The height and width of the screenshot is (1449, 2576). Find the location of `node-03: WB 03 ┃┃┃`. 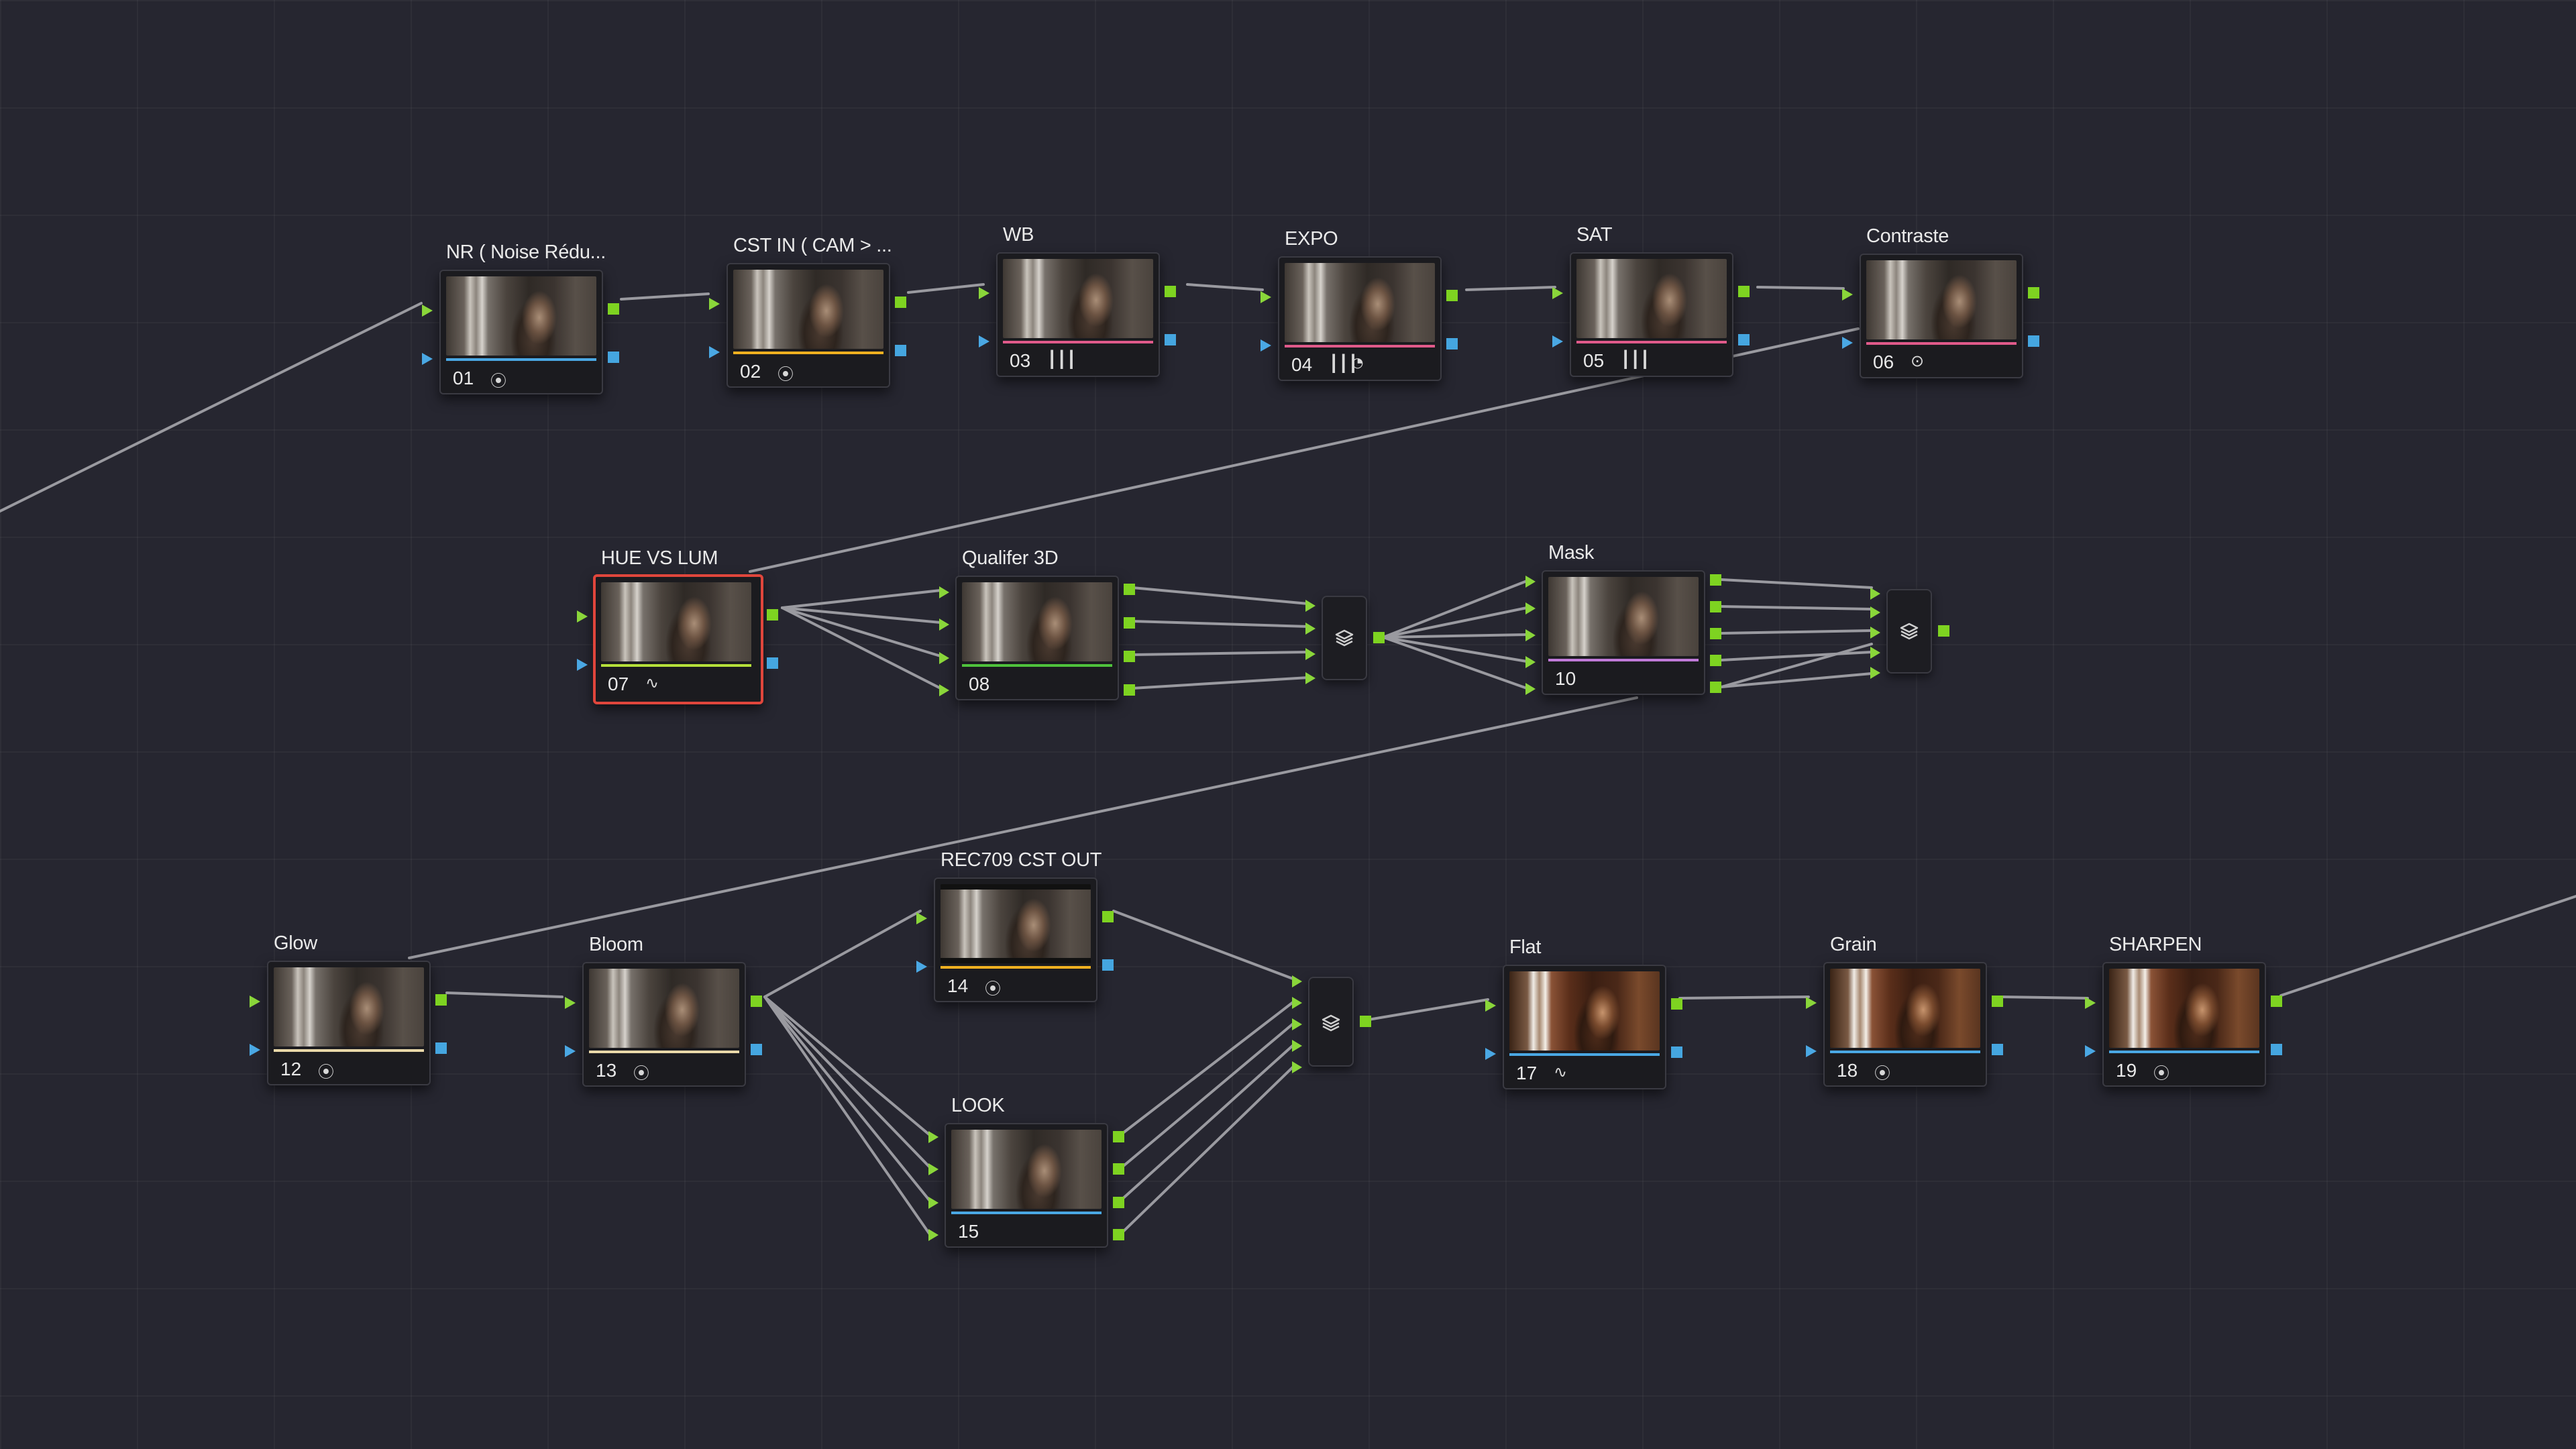

node-03: WB 03 ┃┃┃ is located at coordinates (1077, 300).